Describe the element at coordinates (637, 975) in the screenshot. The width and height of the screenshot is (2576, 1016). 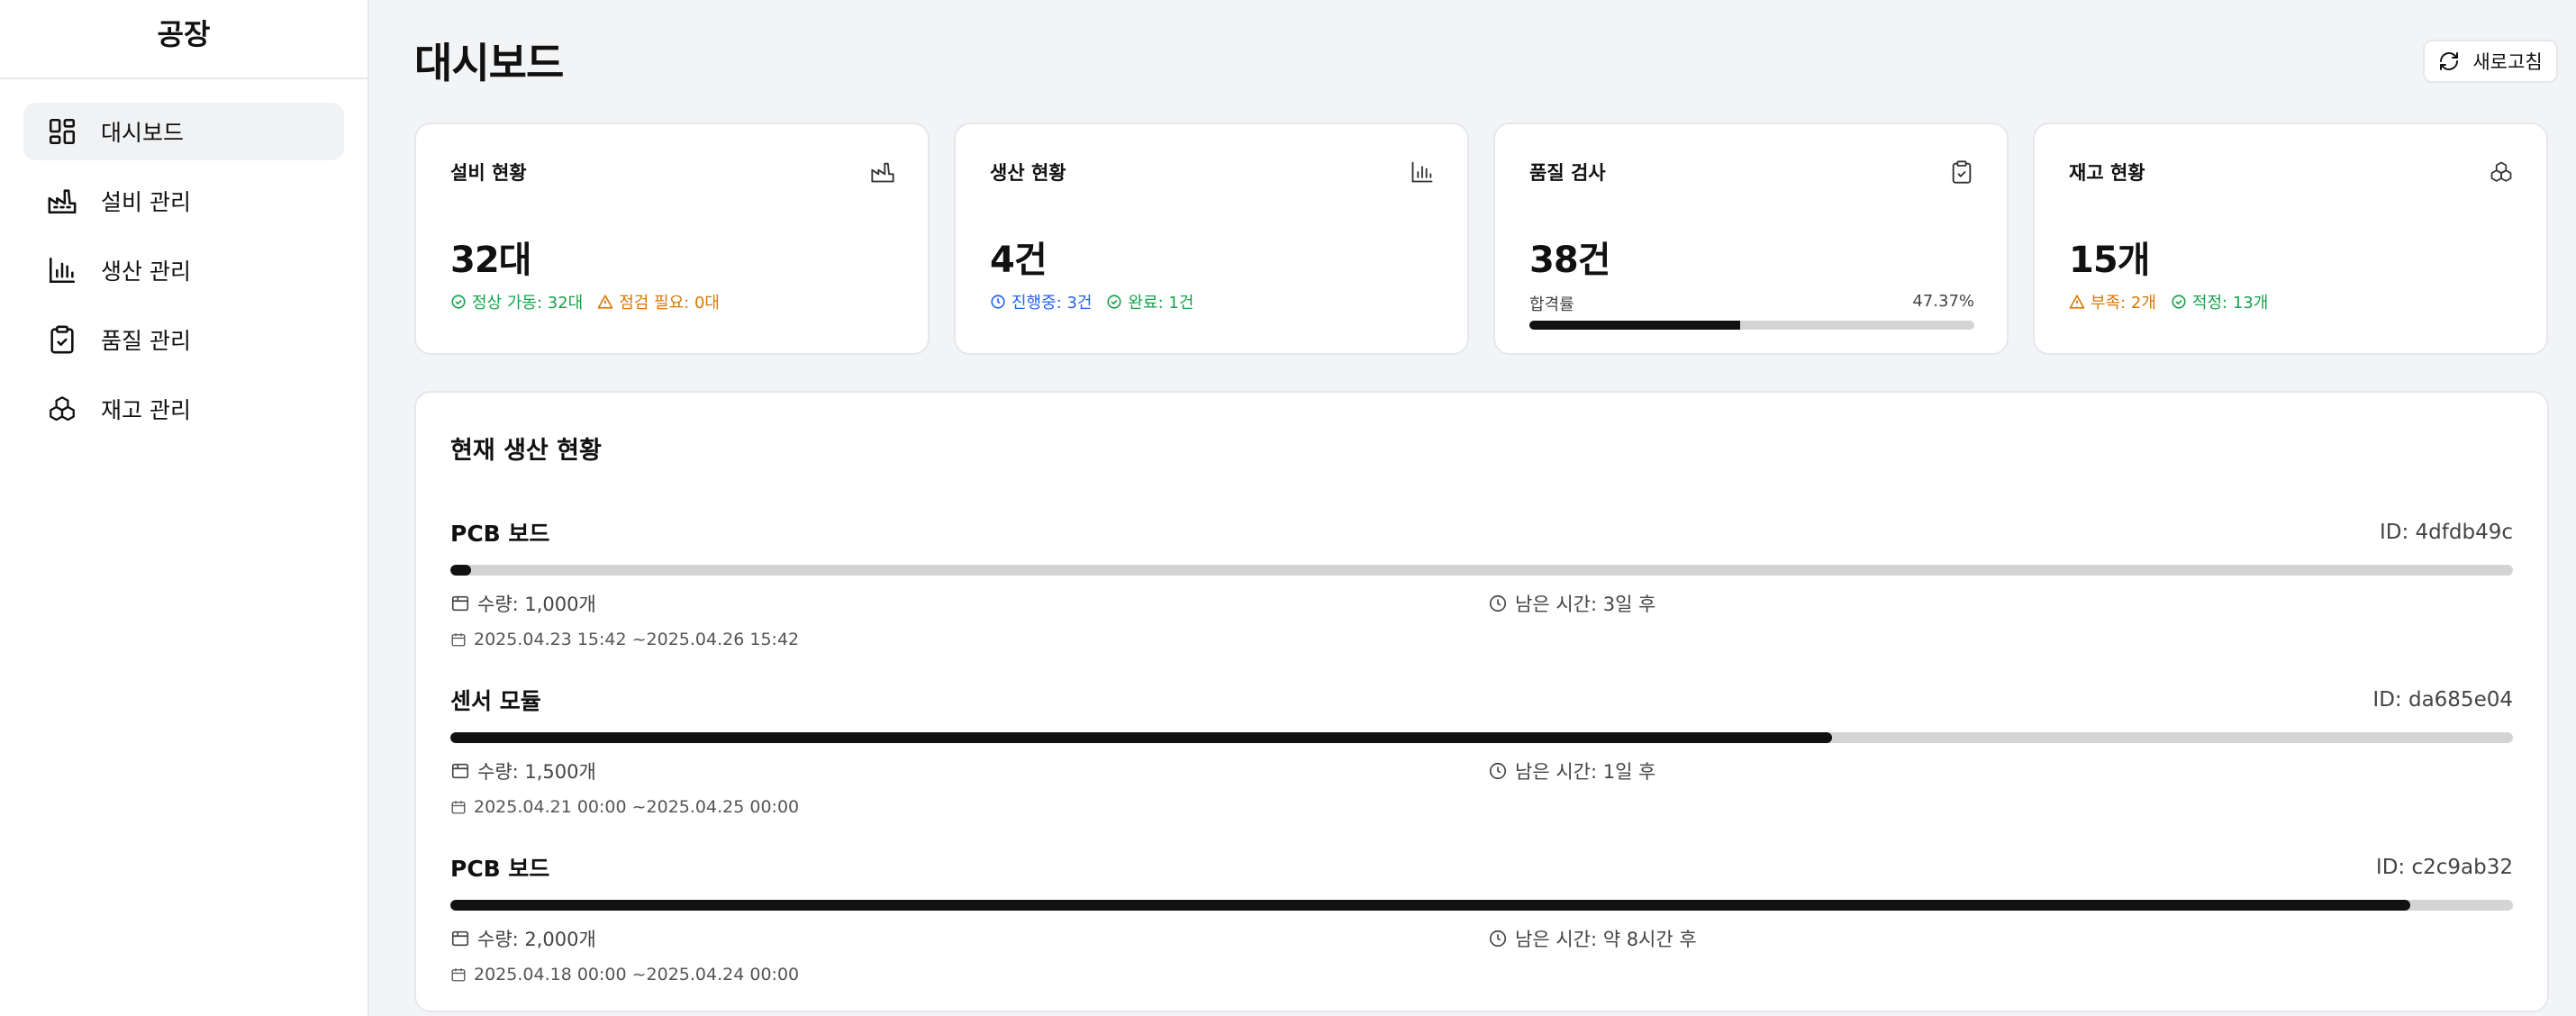
I see `period-text: 2025.04.18 00:00 ~2025.04.24 00:00` at that location.